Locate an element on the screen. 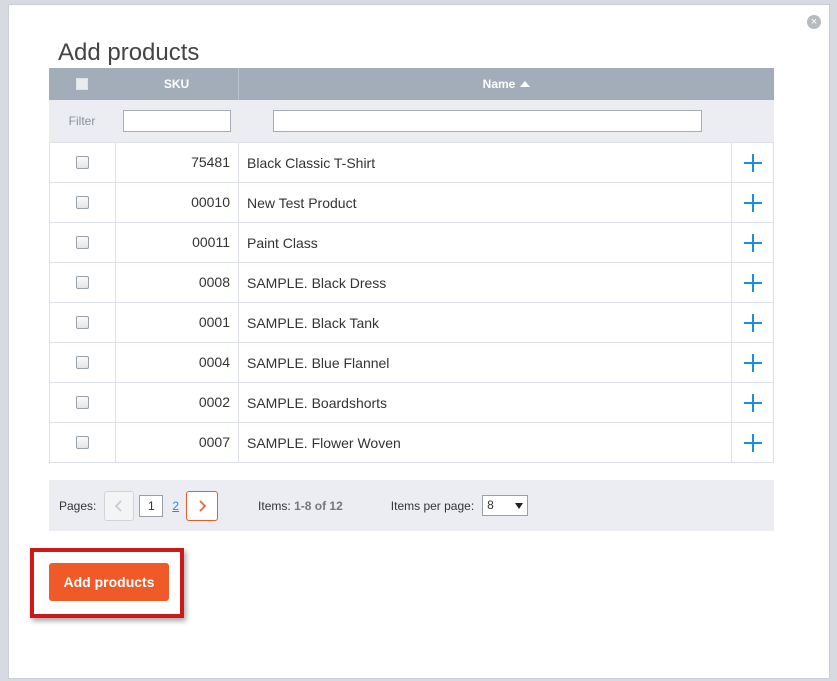  chevron-right-icon is located at coordinates (203, 505).